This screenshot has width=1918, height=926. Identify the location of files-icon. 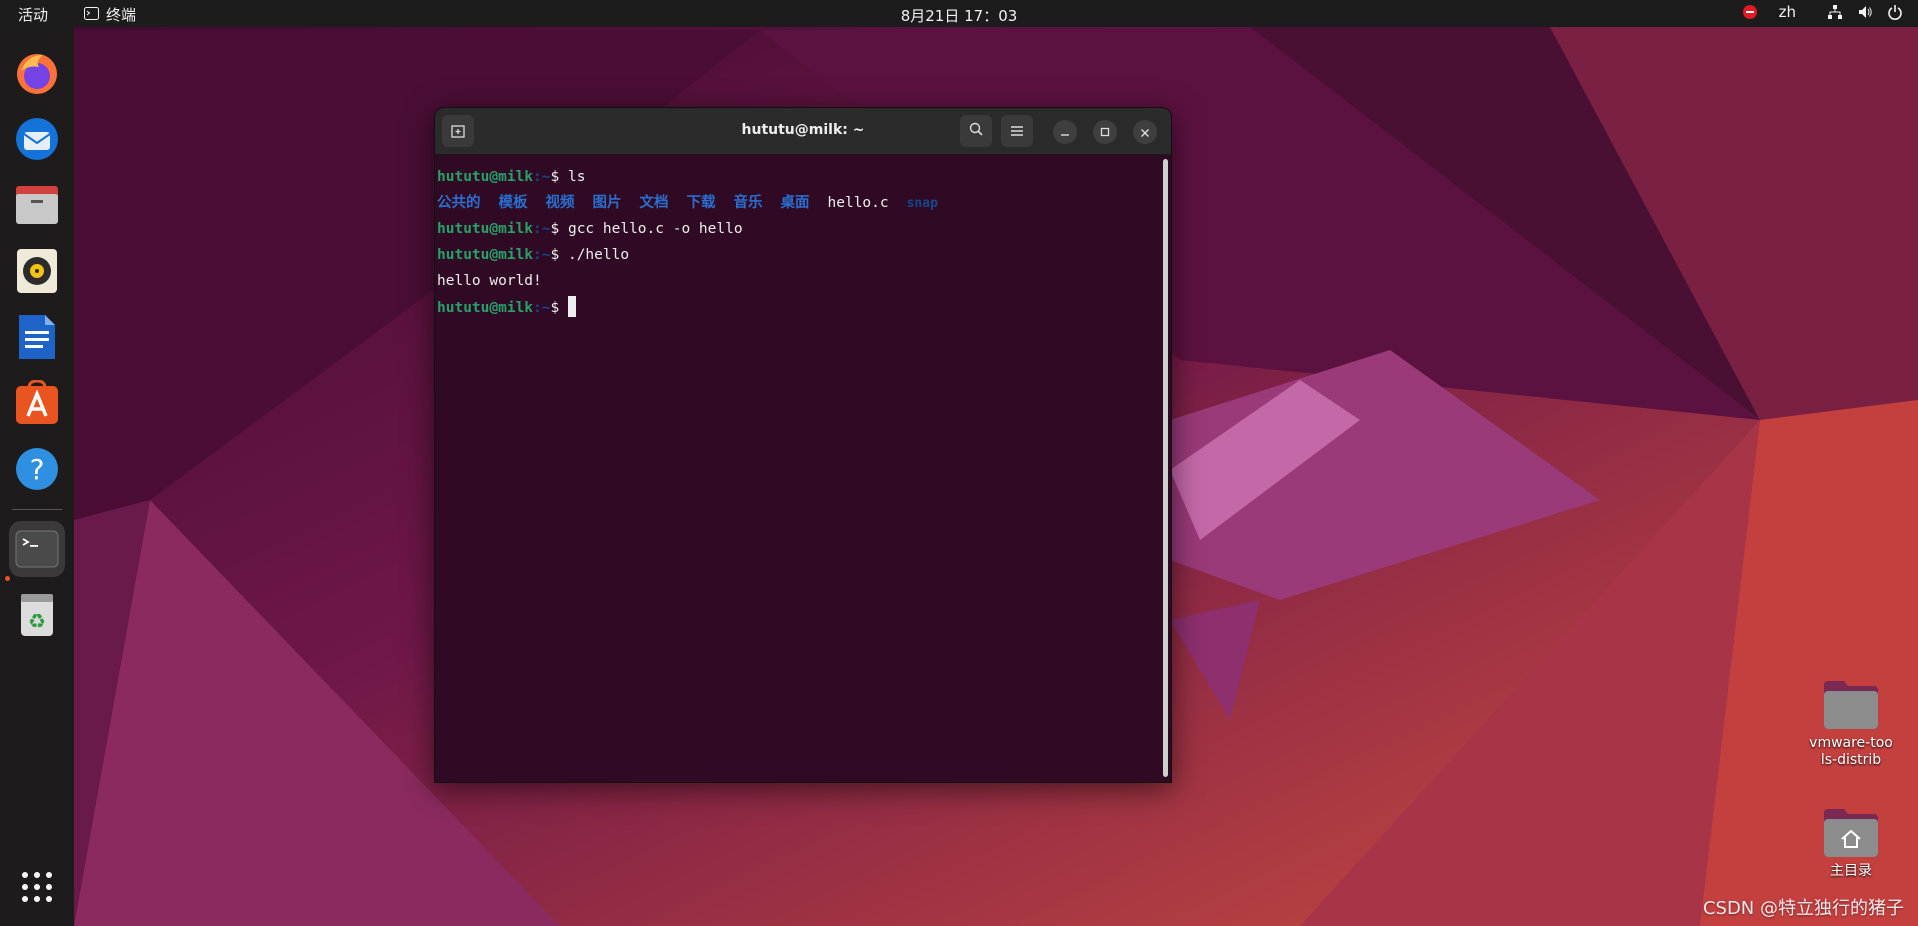
(37, 205).